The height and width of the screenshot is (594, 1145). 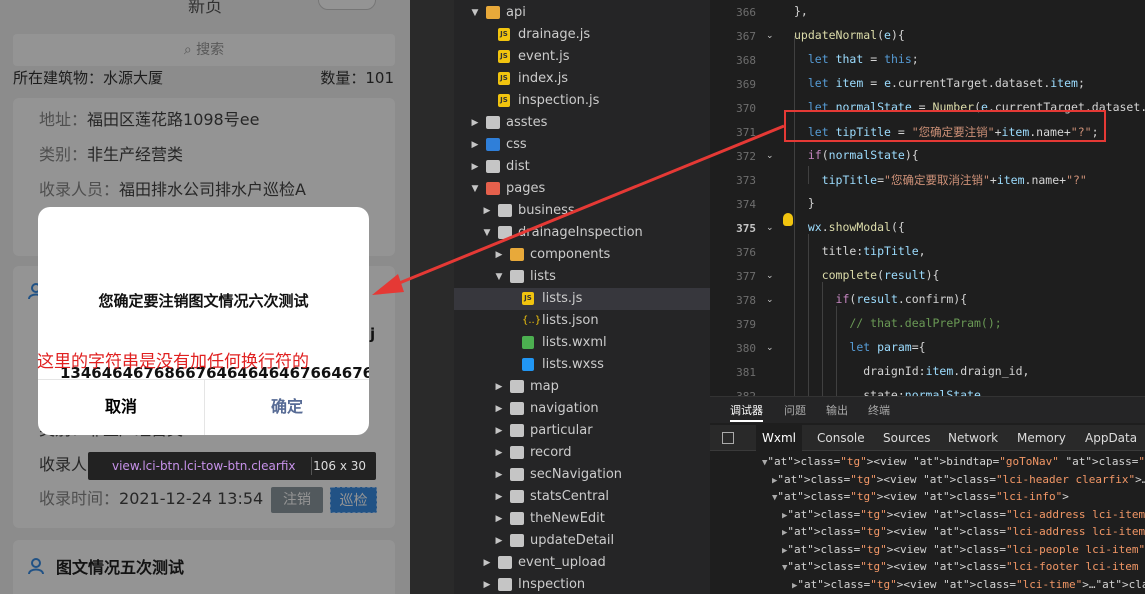 What do you see at coordinates (837, 410) in the screenshot?
I see `tab-output: 输出` at bounding box center [837, 410].